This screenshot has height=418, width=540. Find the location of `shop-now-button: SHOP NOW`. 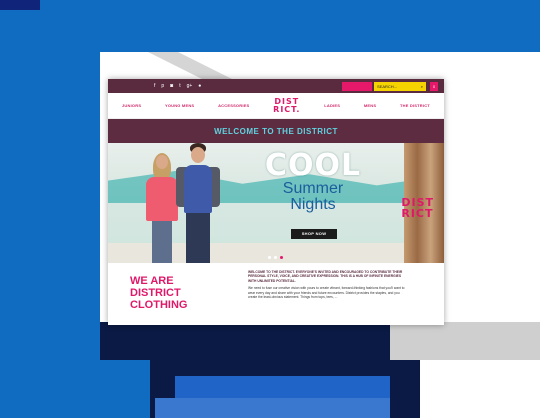

shop-now-button: SHOP NOW is located at coordinates (314, 234).